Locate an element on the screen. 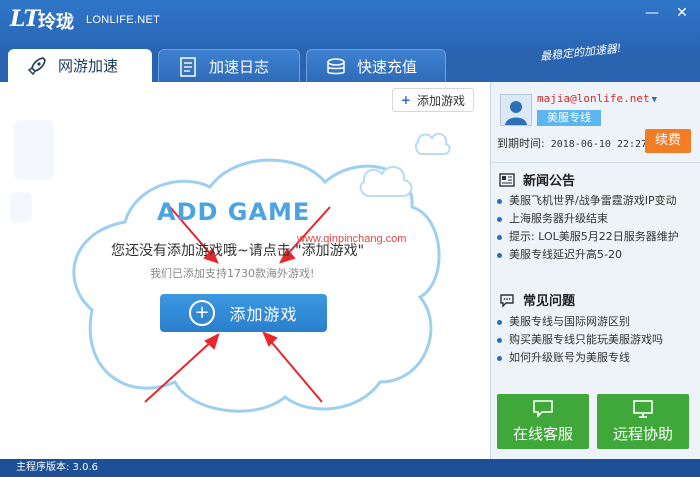 The width and height of the screenshot is (700, 477). status-bar: 主程序版本: 3.0.6 is located at coordinates (350, 468).